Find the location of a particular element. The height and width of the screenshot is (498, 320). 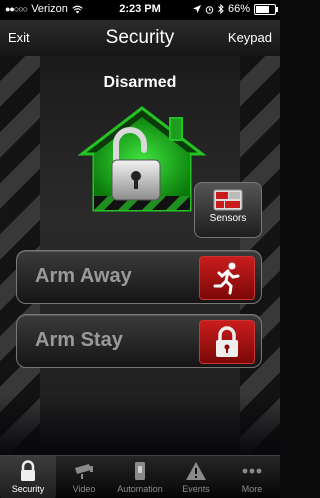

status-bar: ●●○○○ Verizon 2:23 PM 66% is located at coordinates (140, 10).